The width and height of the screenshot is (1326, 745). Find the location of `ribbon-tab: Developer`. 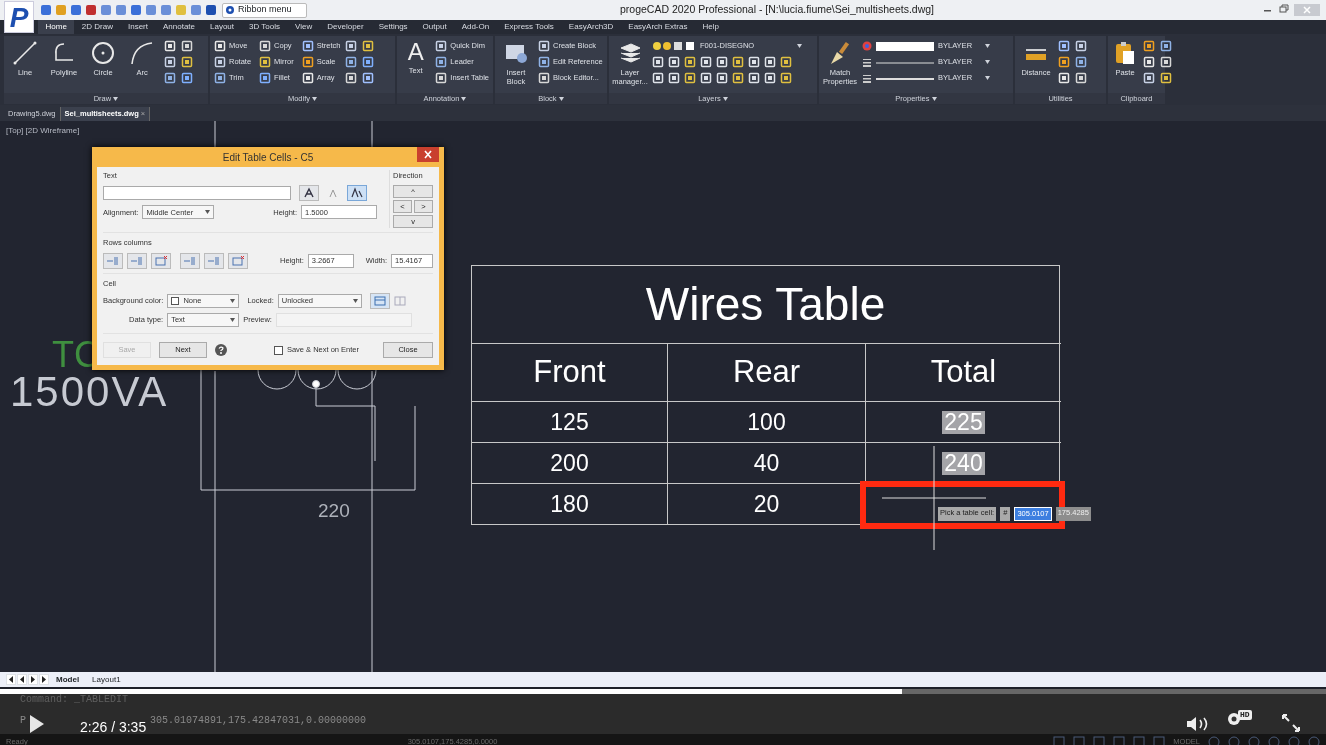

ribbon-tab: Developer is located at coordinates (345, 27).